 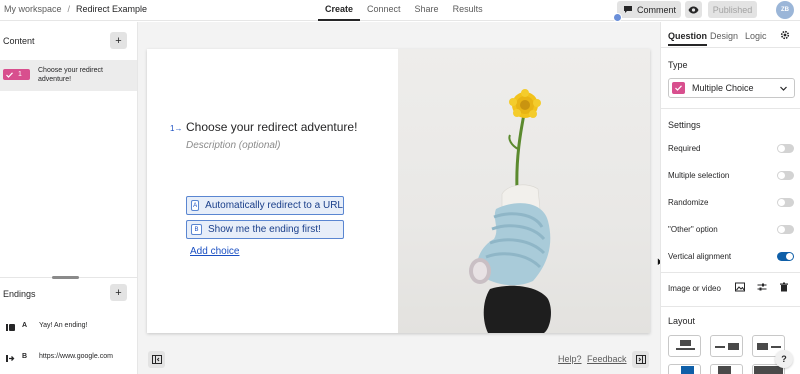 I want to click on layout-heading: Layout, so click(x=682, y=321).